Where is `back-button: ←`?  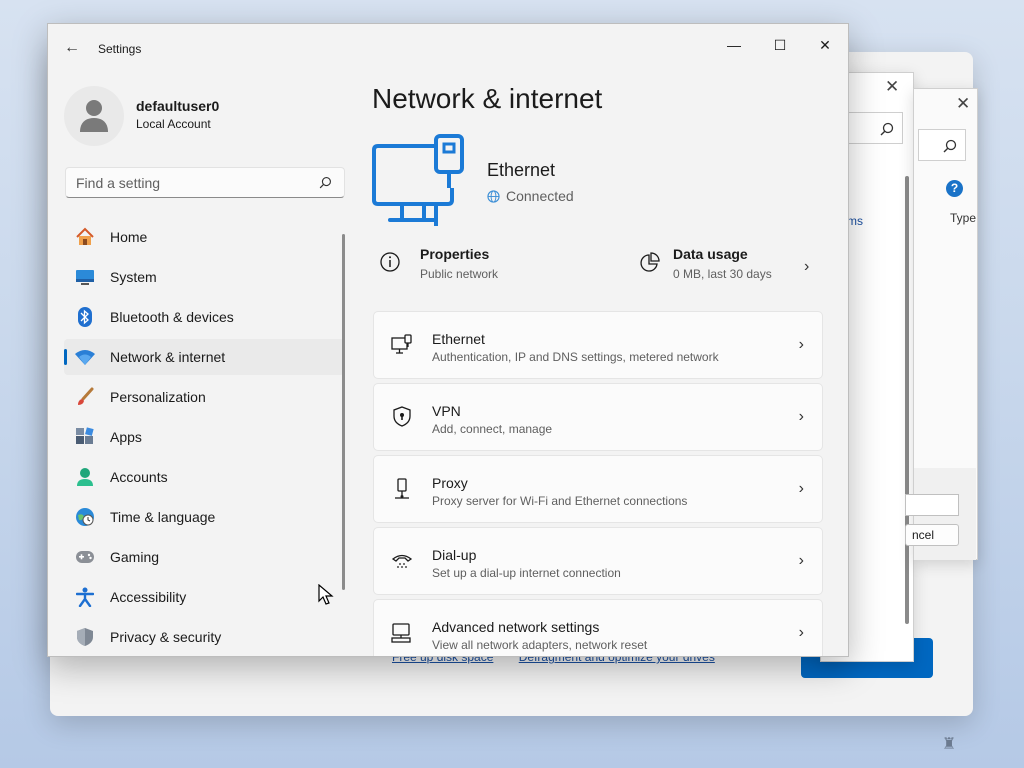
back-button: ← is located at coordinates (72, 48).